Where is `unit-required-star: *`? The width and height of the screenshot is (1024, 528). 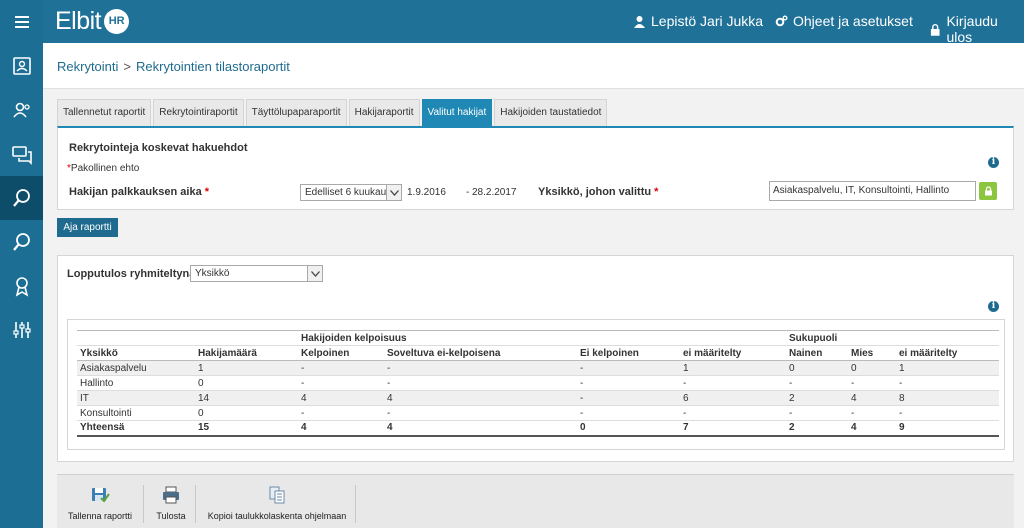 unit-required-star: * is located at coordinates (656, 192).